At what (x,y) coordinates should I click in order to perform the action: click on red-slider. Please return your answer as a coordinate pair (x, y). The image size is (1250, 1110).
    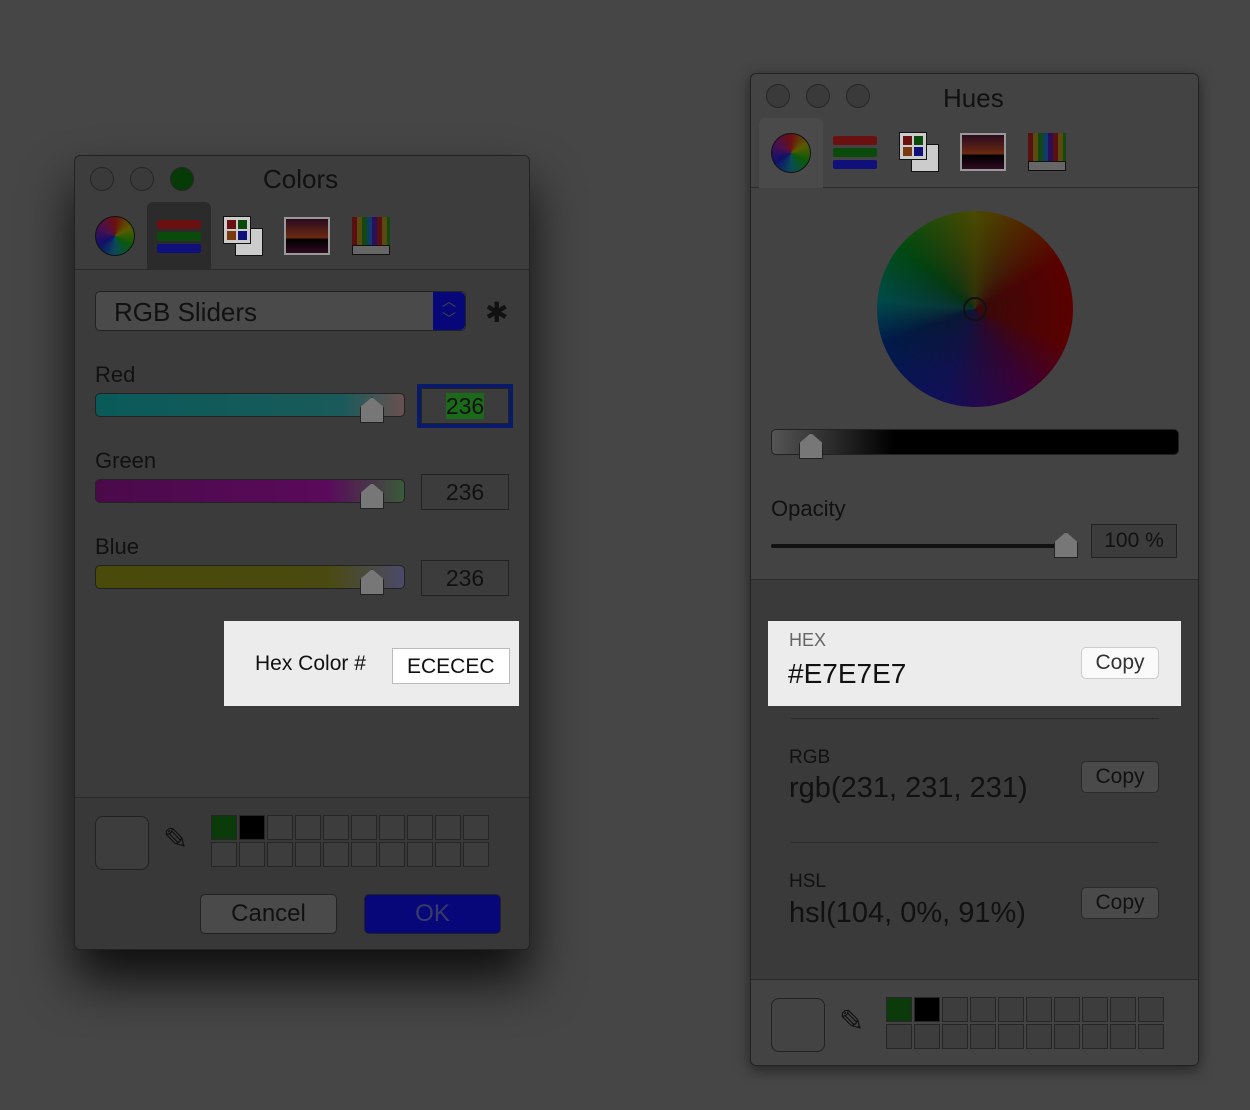
    Looking at the image, I should click on (250, 405).